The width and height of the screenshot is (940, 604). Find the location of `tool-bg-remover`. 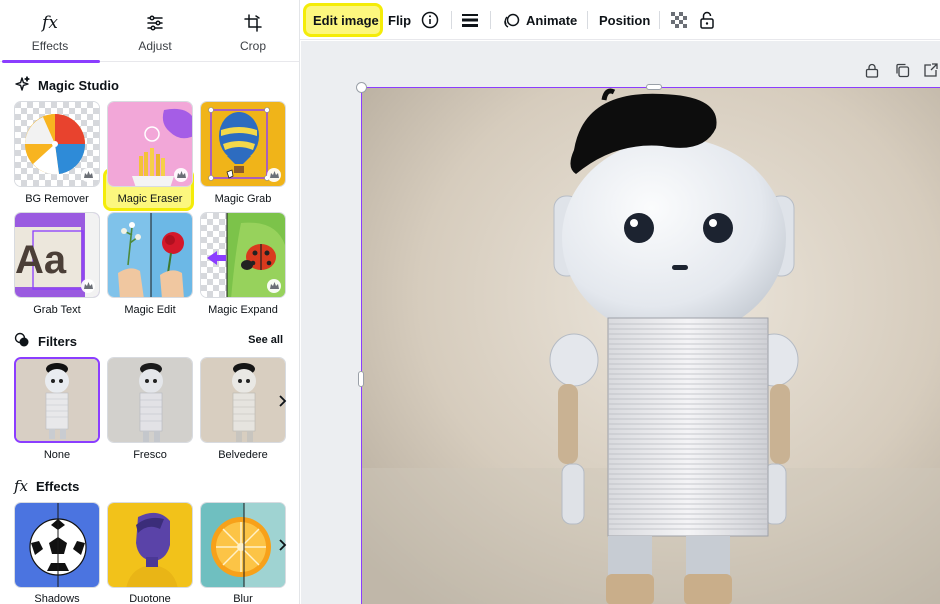

tool-bg-remover is located at coordinates (57, 144).